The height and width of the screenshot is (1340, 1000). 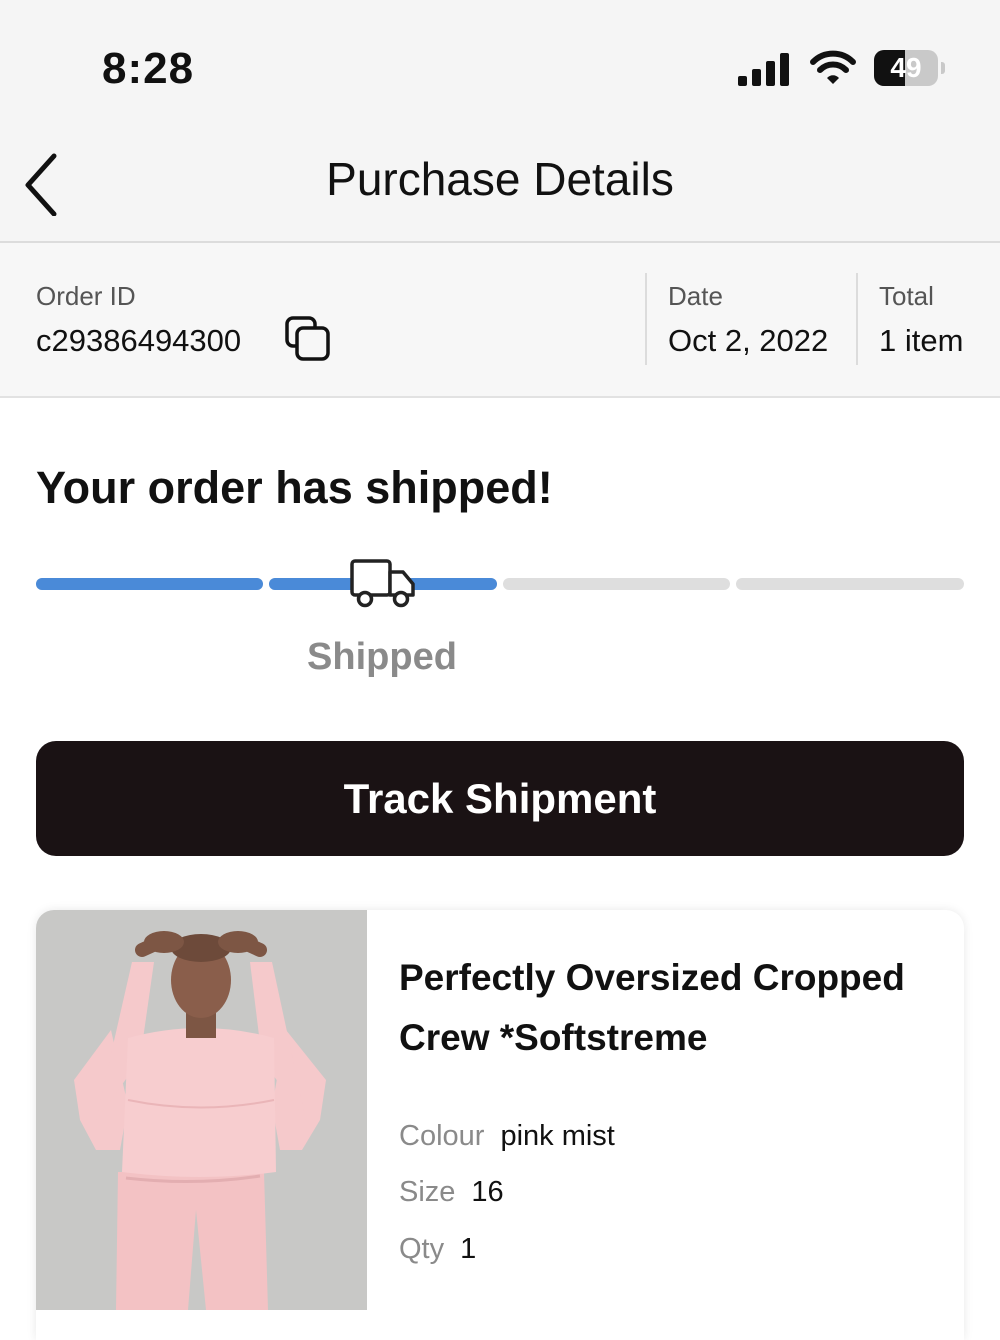 I want to click on order-id-value: c29386494300, so click(x=139, y=340).